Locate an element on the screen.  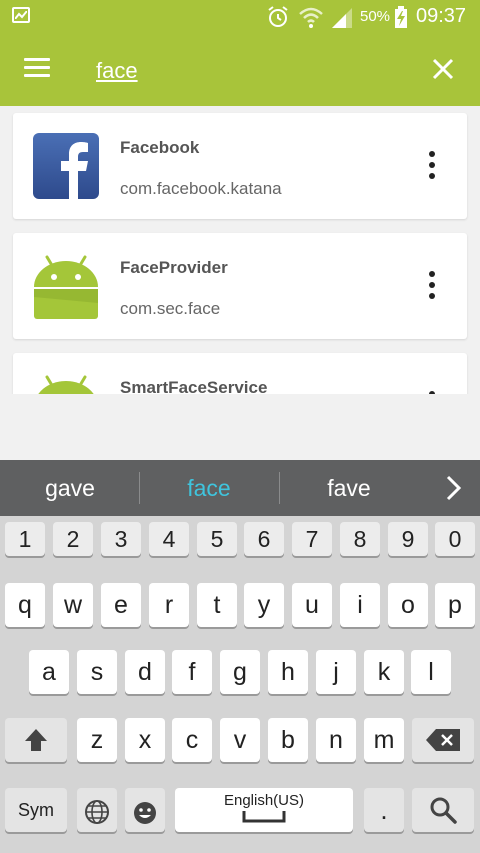
app-name: Facebook is located at coordinates (160, 147).